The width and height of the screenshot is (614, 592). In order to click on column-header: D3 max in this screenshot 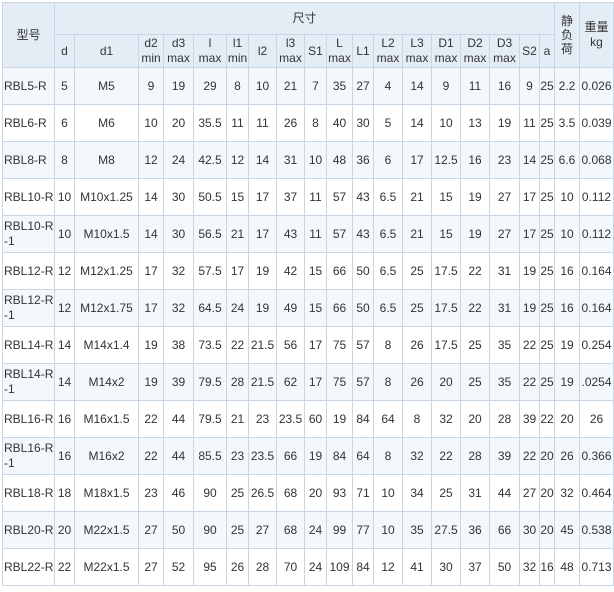, I will do `click(504, 51)`.